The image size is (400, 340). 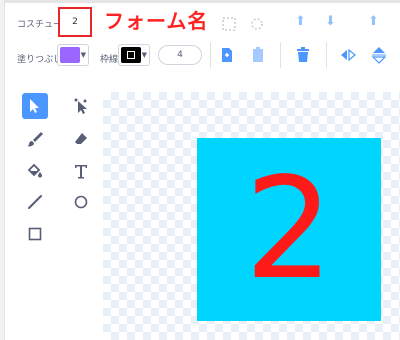 I want to click on tool-line, so click(x=35, y=202).